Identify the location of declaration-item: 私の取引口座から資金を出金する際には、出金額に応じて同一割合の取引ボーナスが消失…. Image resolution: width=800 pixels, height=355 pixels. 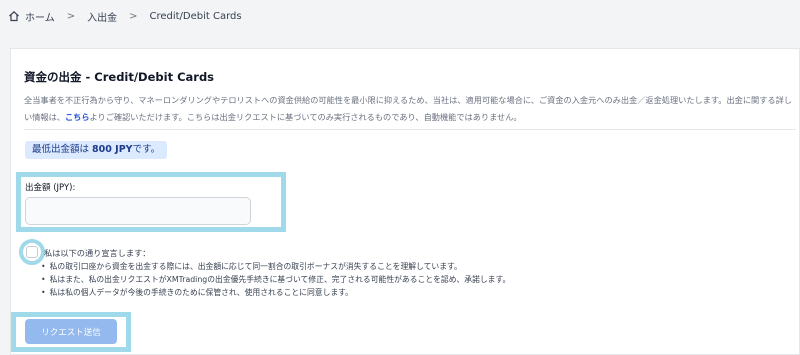
(275, 266).